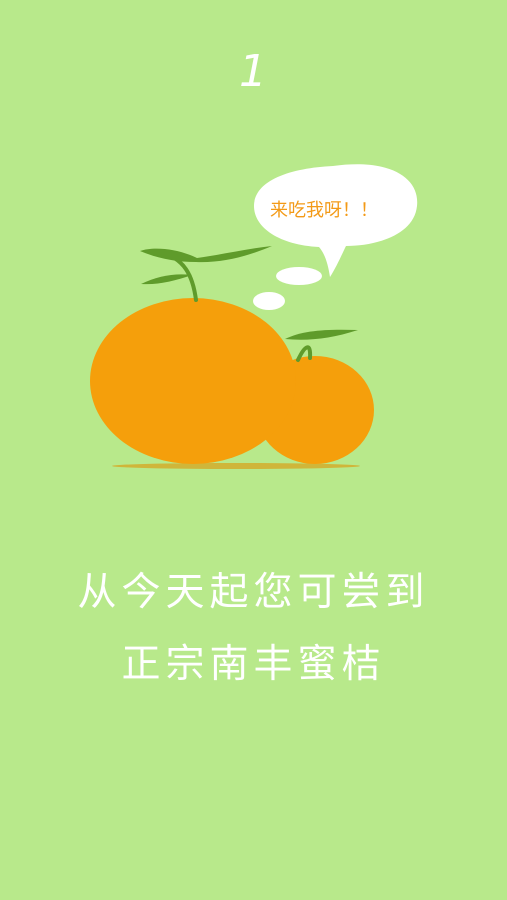  What do you see at coordinates (299, 276) in the screenshot?
I see `thought-dot-large` at bounding box center [299, 276].